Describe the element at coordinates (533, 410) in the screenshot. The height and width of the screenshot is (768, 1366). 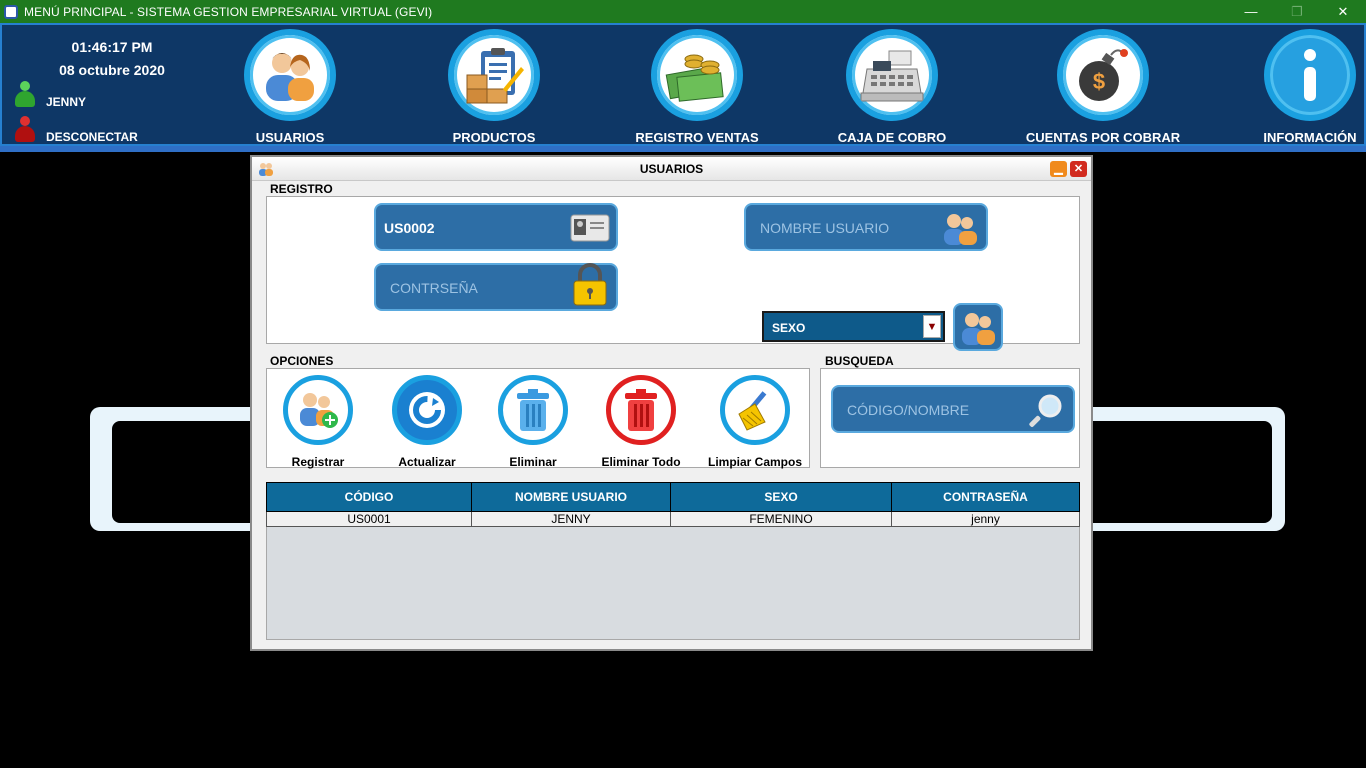
I see `trash-icon` at that location.